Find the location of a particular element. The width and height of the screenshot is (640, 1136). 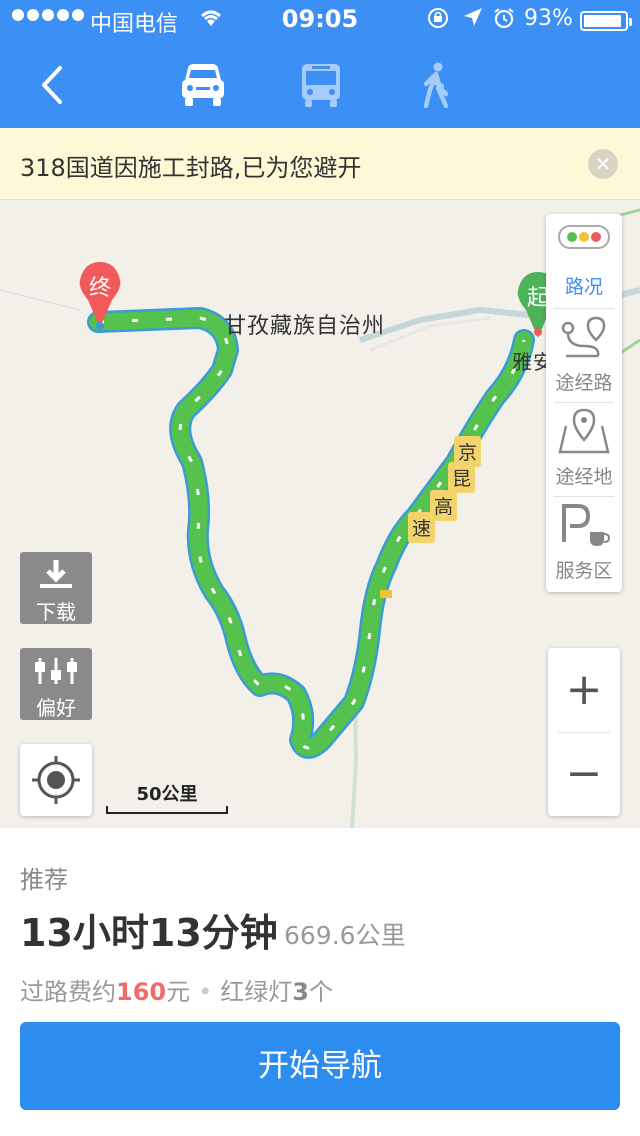

toll-amount: 160 is located at coordinates (141, 992).